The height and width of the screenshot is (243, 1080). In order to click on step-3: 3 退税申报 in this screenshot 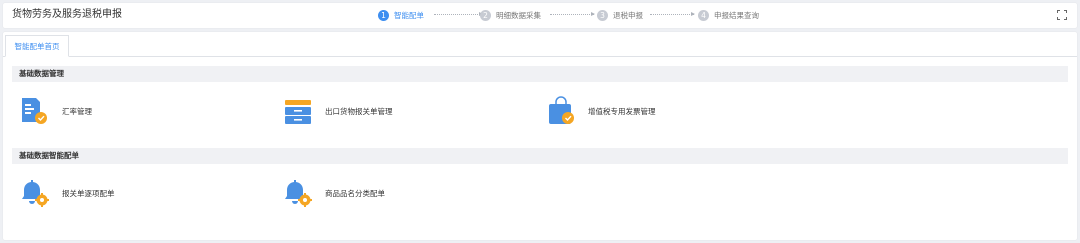, I will do `click(620, 15)`.